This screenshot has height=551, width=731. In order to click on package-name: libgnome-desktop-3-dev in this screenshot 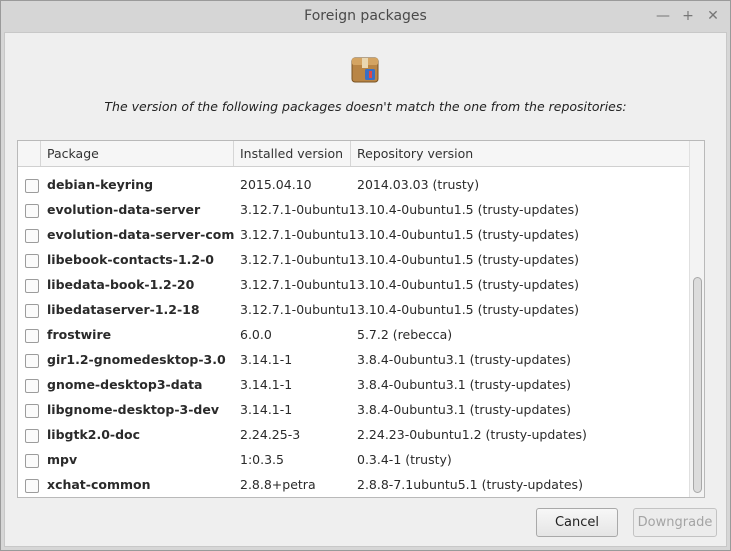, I will do `click(133, 409)`.